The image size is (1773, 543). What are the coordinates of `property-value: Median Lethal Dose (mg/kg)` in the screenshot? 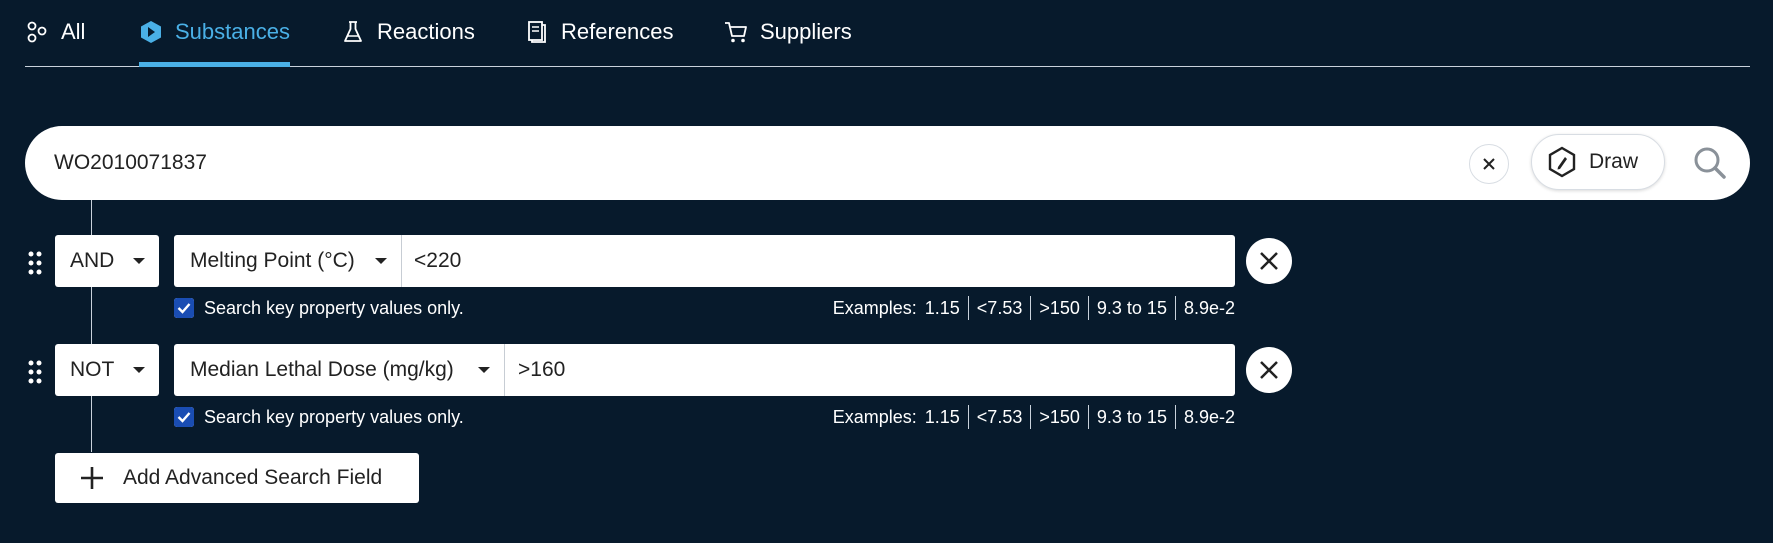 It's located at (322, 369).